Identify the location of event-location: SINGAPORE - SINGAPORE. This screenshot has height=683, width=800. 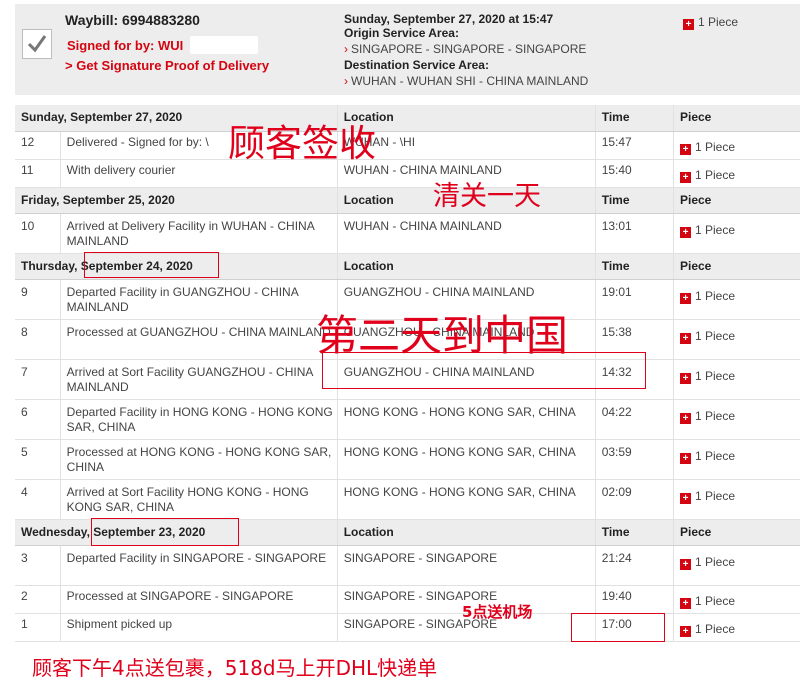
(466, 565).